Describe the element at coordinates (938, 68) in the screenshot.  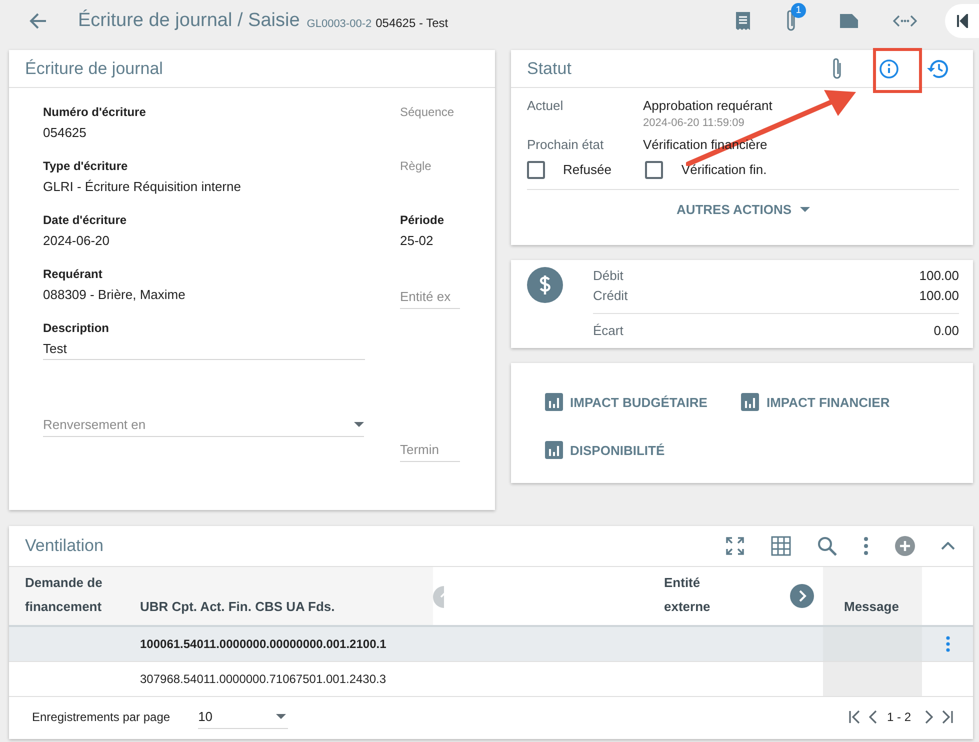
I see `history-icon` at that location.